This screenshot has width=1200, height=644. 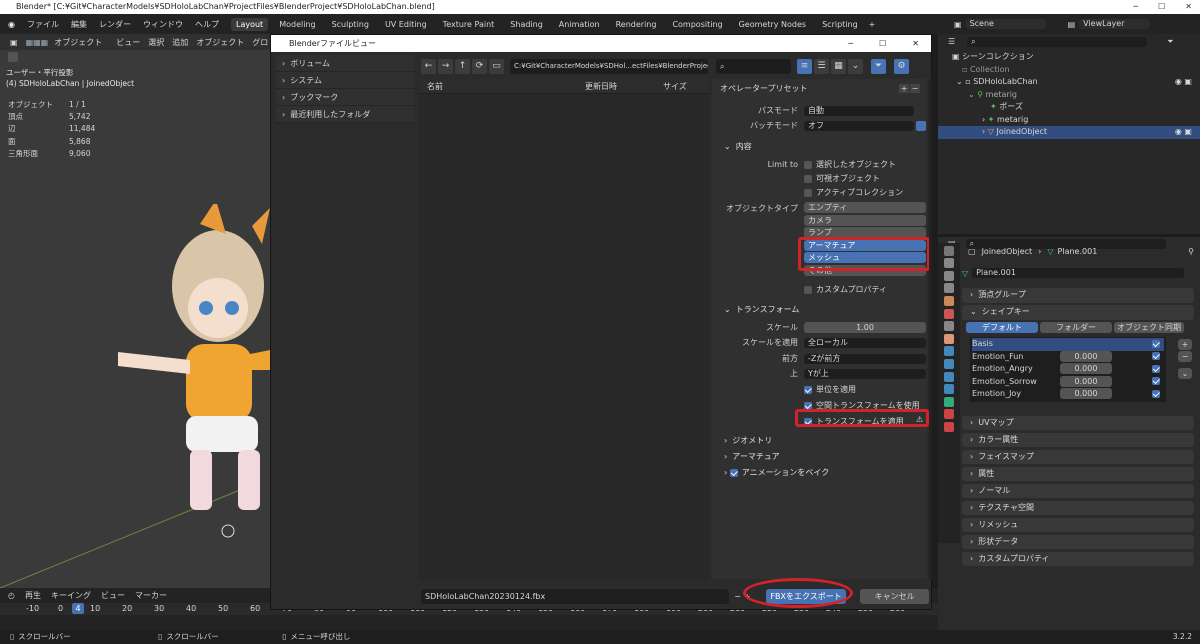 I want to click on sidebar-item-recent: › 最近利用したフォルダ, so click(x=345, y=114).